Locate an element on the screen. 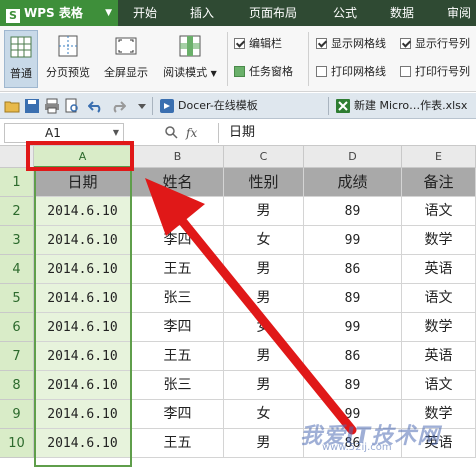 Image resolution: width=476 pixels, height=467 pixels. header-cell: 备注 is located at coordinates (439, 182).